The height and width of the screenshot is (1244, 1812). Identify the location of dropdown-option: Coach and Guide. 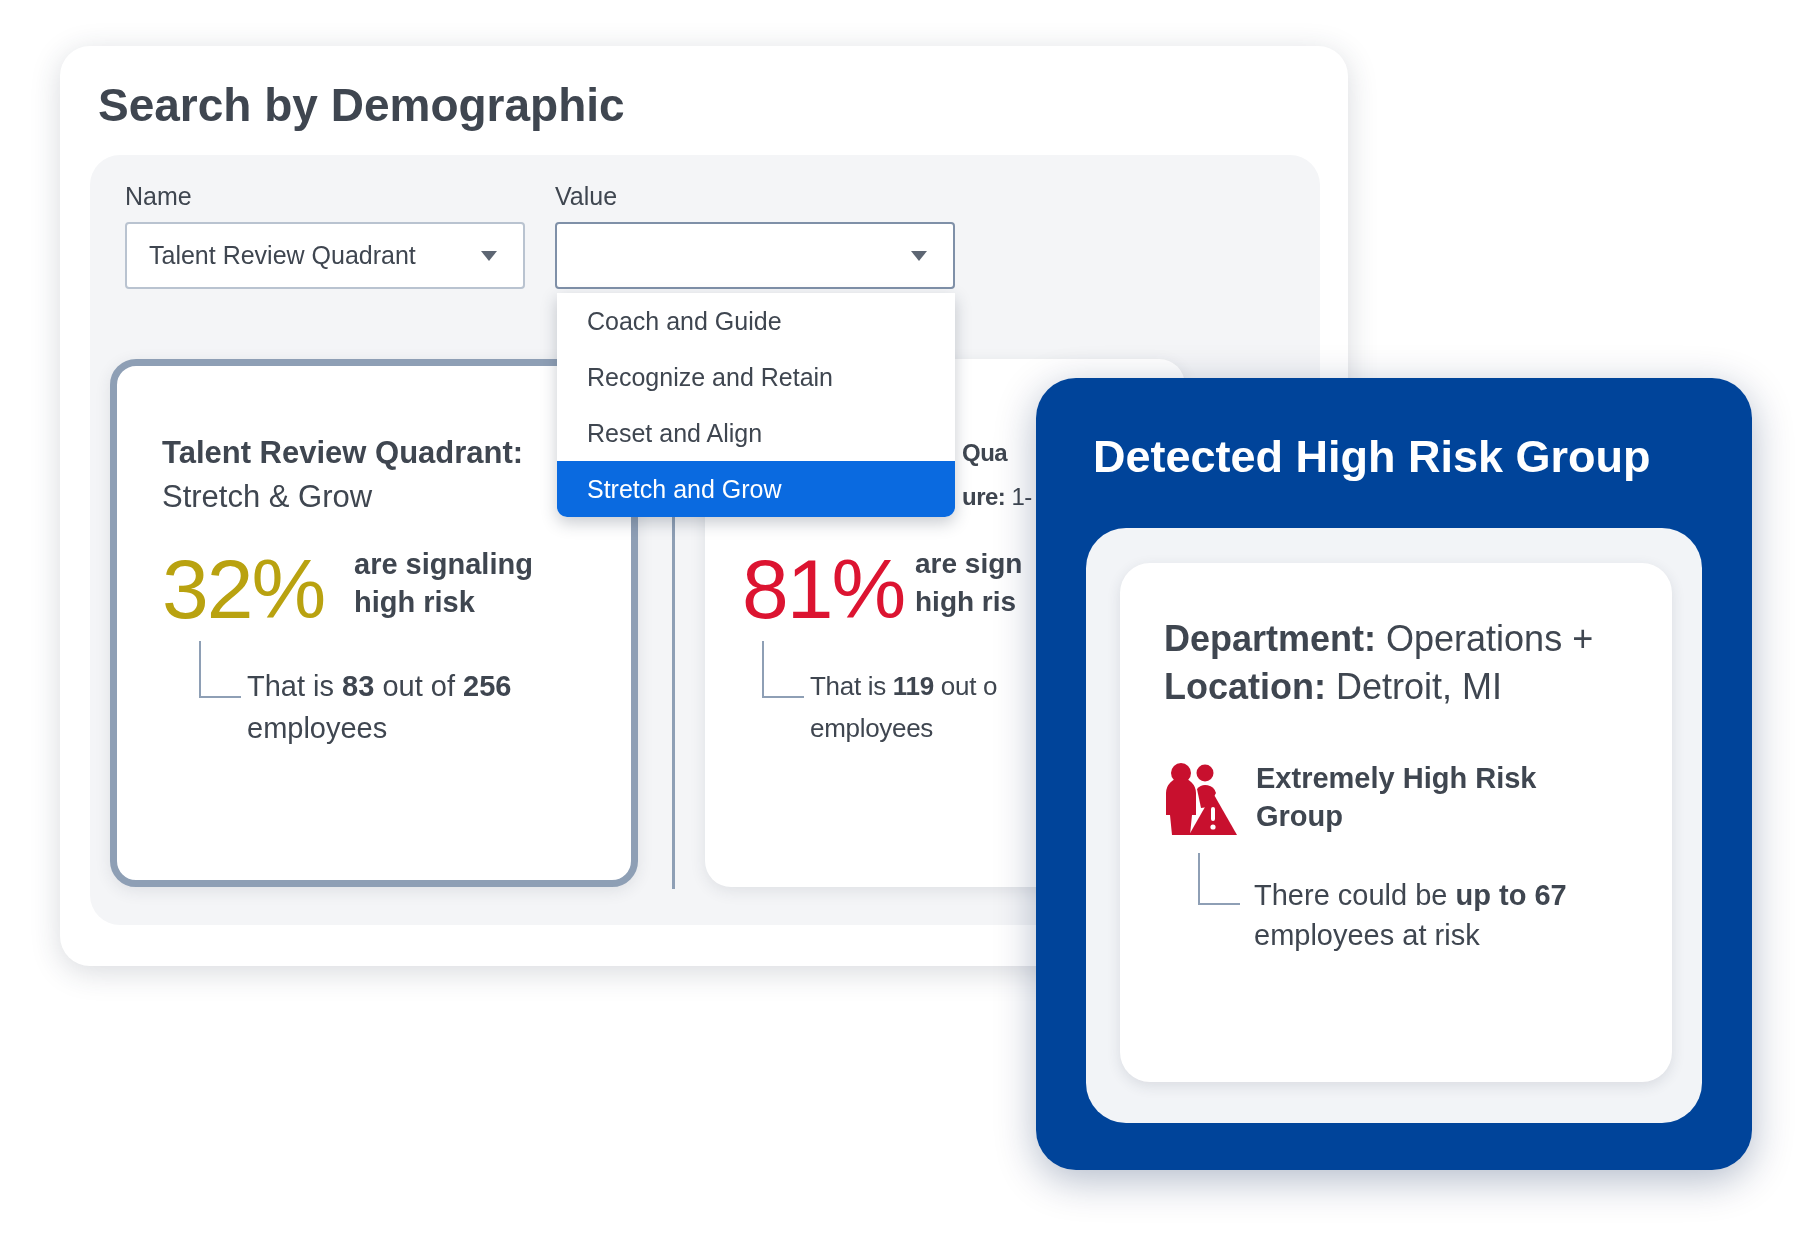
(756, 321).